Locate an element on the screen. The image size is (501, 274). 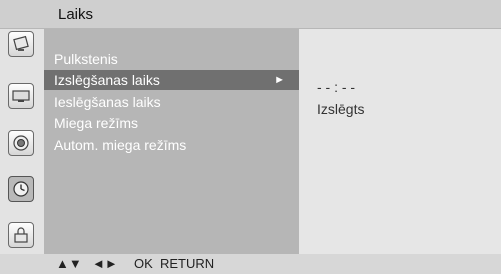
nav-leftright-icon: ◄► is located at coordinates (105, 263).